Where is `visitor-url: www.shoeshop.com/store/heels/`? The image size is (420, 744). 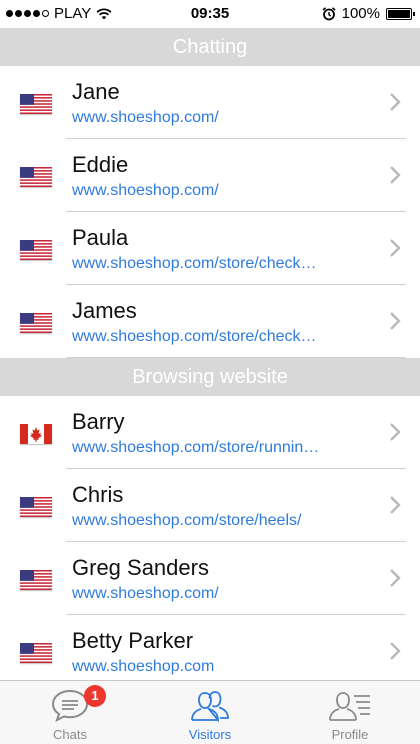
visitor-url: www.shoeshop.com/store/heels/ is located at coordinates (187, 520).